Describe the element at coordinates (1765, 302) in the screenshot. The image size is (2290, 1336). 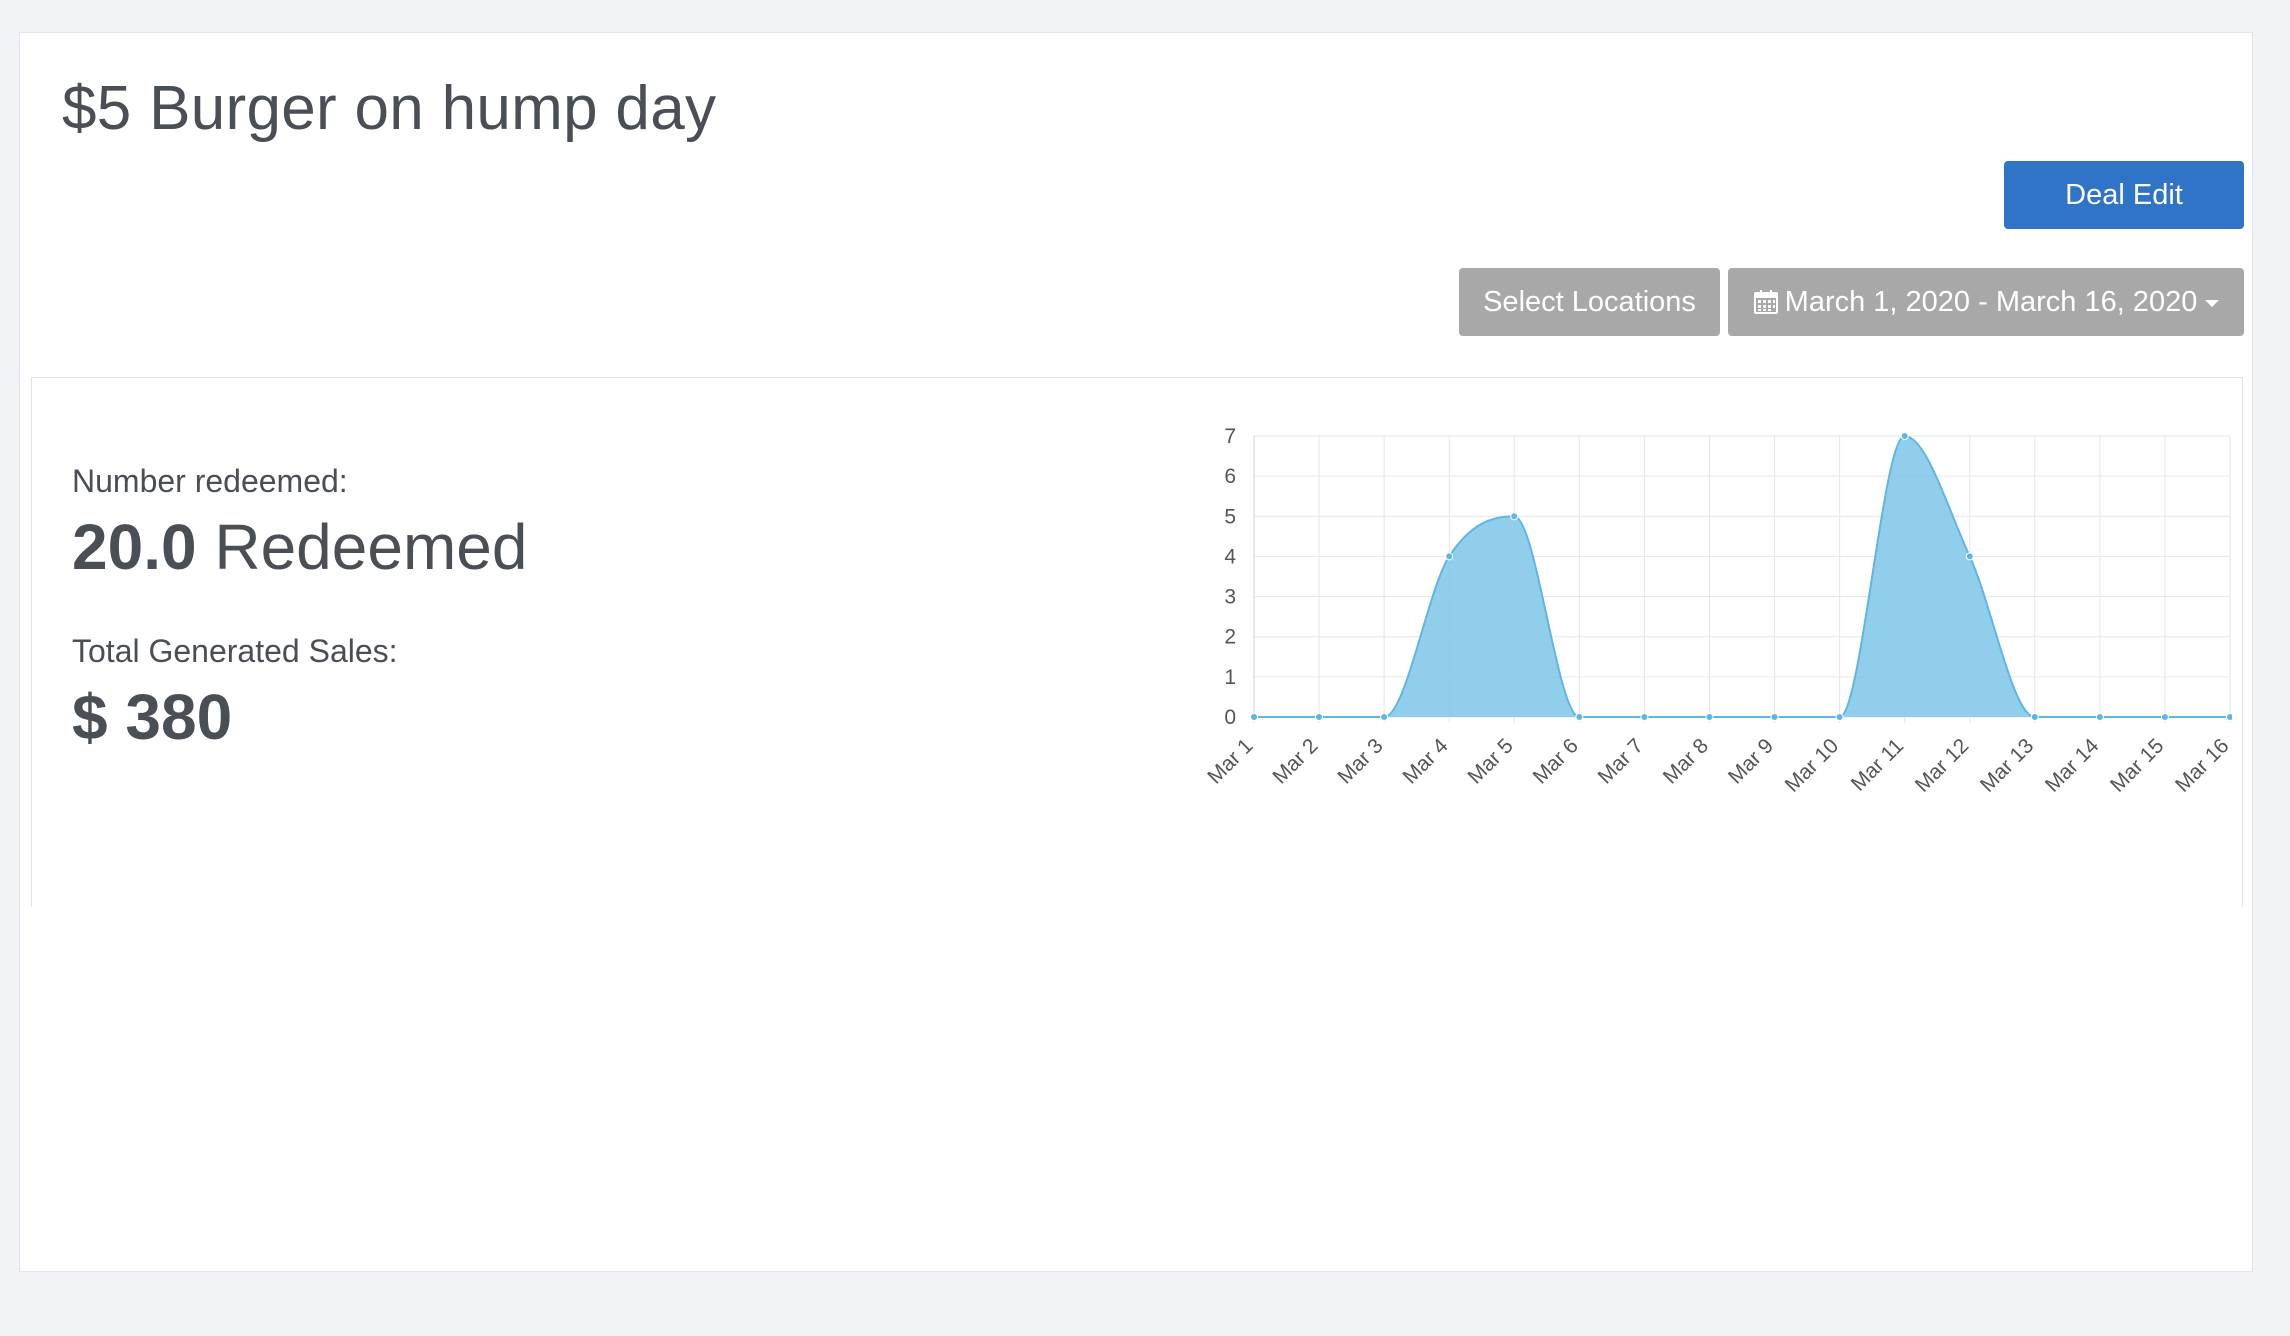
I see `calendar-icon` at that location.